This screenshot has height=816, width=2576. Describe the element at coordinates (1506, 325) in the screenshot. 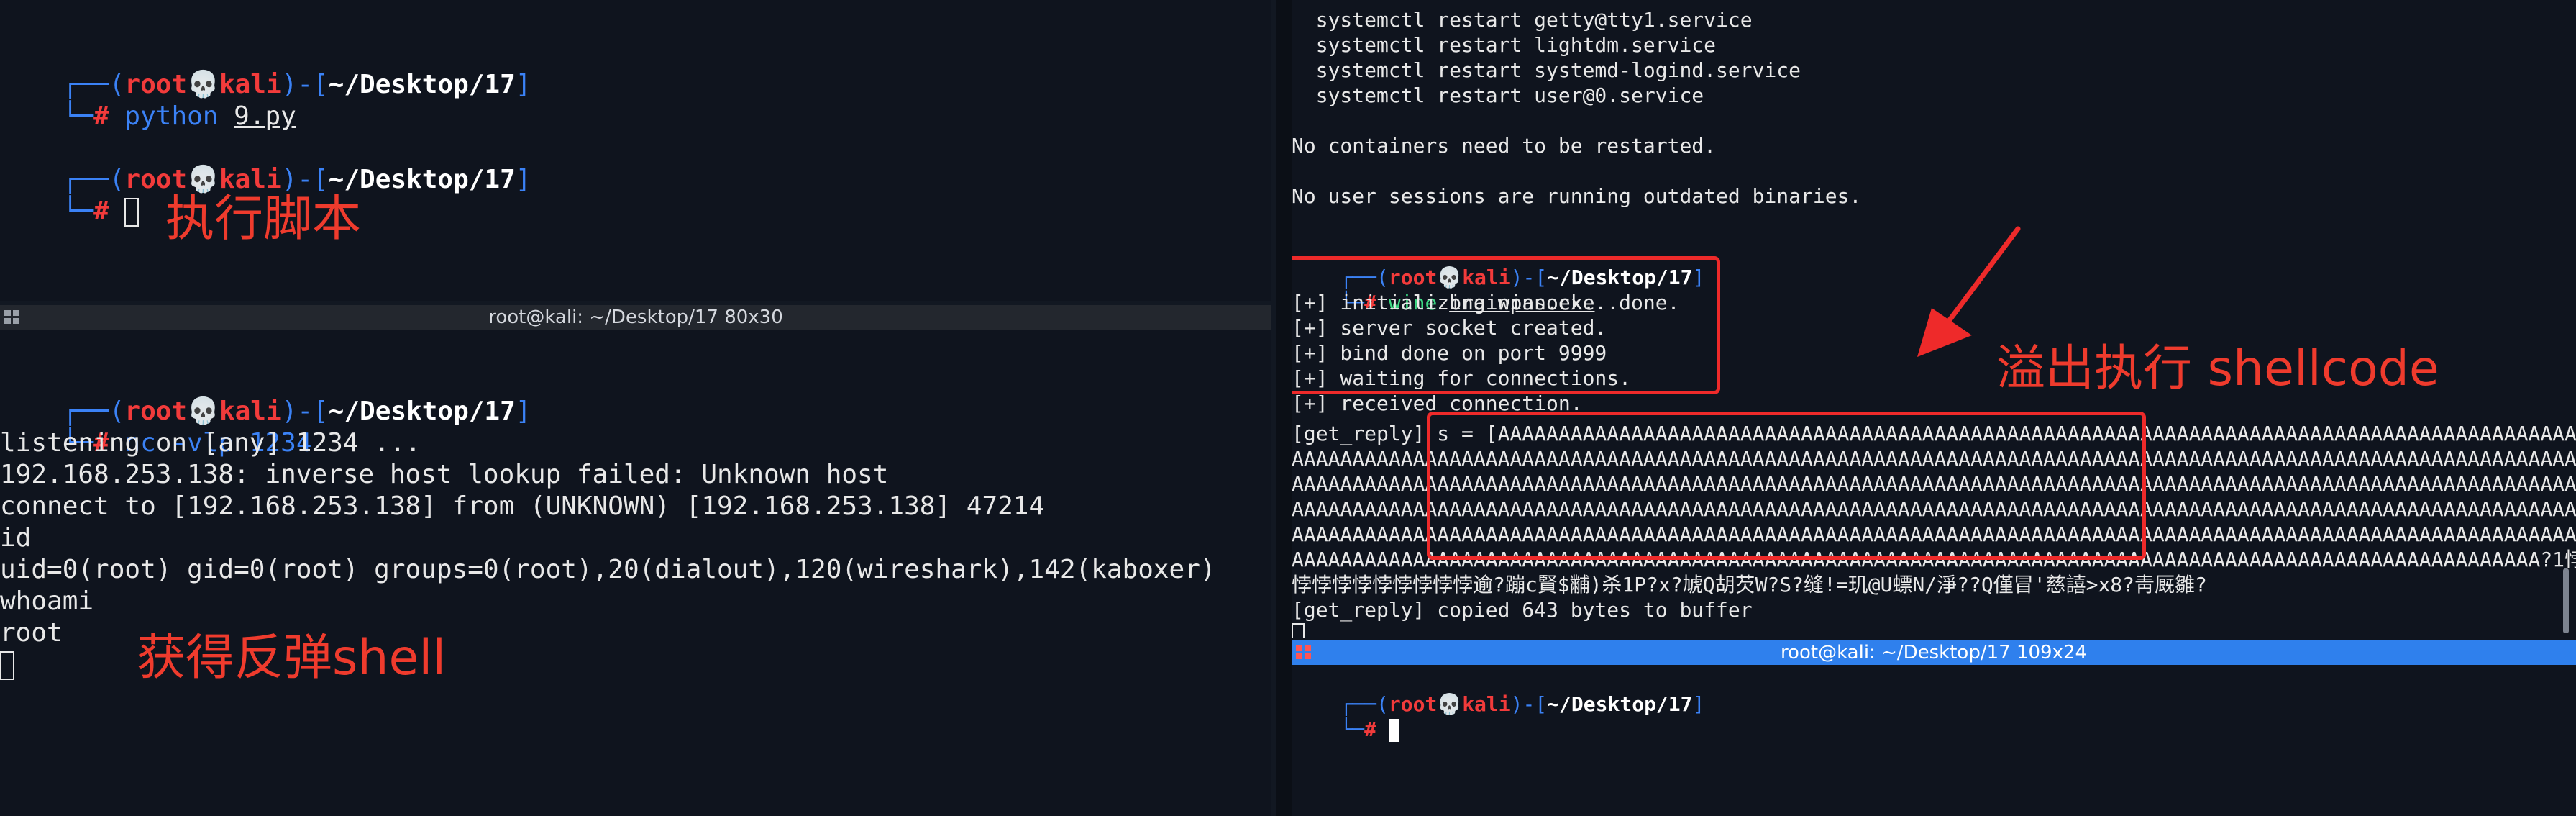

I see `highlight-box-server` at that location.